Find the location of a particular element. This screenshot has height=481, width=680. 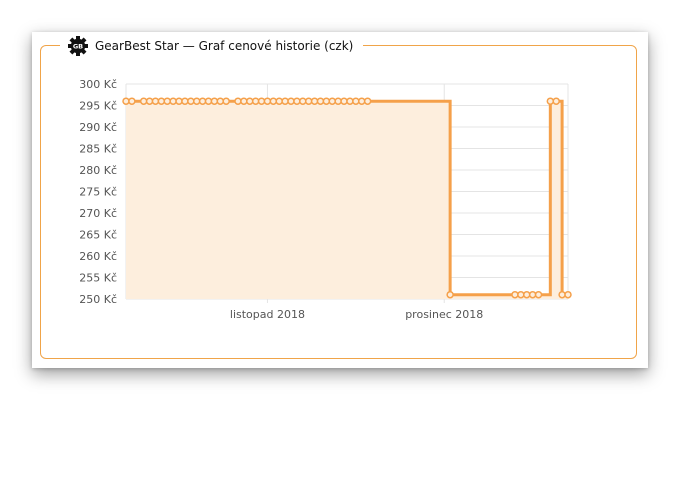

y-tick-label: 290 Kč is located at coordinates (98, 127).